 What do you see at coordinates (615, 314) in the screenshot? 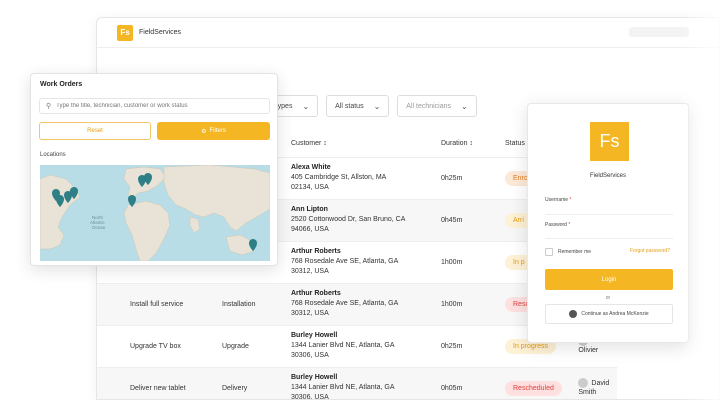
I see `continue-label: Continue as Andrea McKenzie` at bounding box center [615, 314].